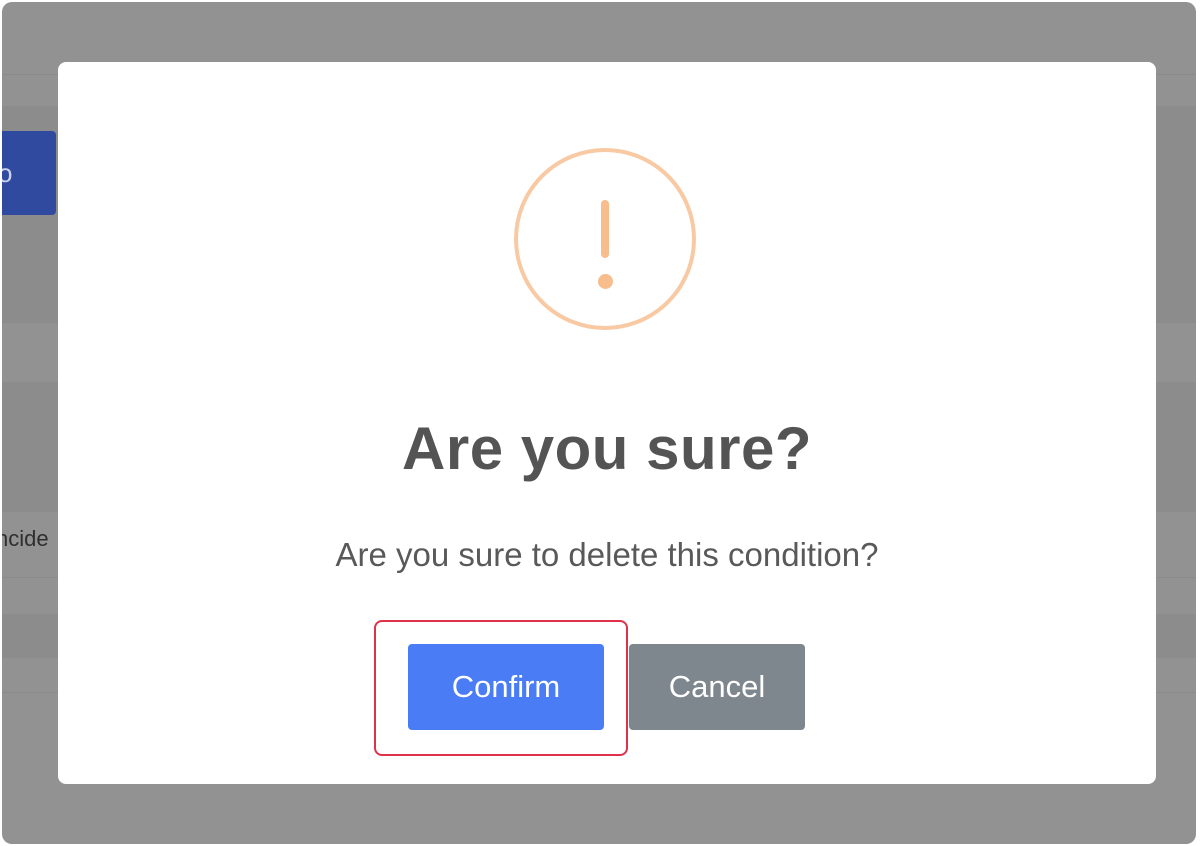 The height and width of the screenshot is (846, 1200). Describe the element at coordinates (607, 554) in the screenshot. I see `dialog-message: Are you sure to delete this condition?` at that location.